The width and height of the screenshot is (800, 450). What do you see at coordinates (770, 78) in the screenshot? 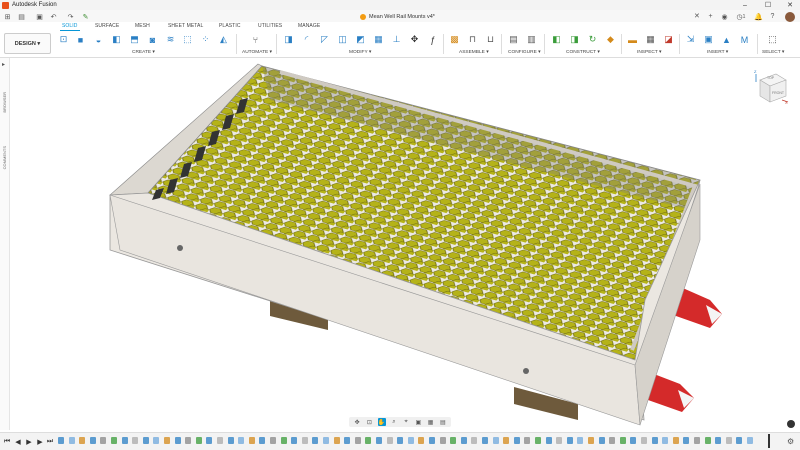
I see `viewcube-top-label: TOP` at bounding box center [770, 78].